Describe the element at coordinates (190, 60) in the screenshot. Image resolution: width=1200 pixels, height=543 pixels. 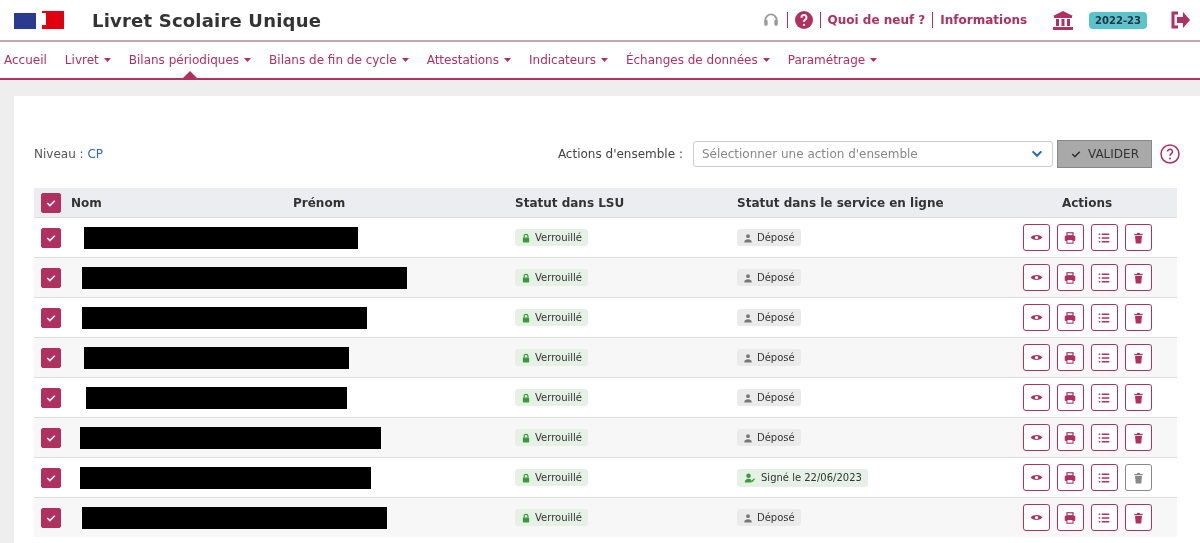
I see `nav-menu-item: Bilans périodiques` at that location.